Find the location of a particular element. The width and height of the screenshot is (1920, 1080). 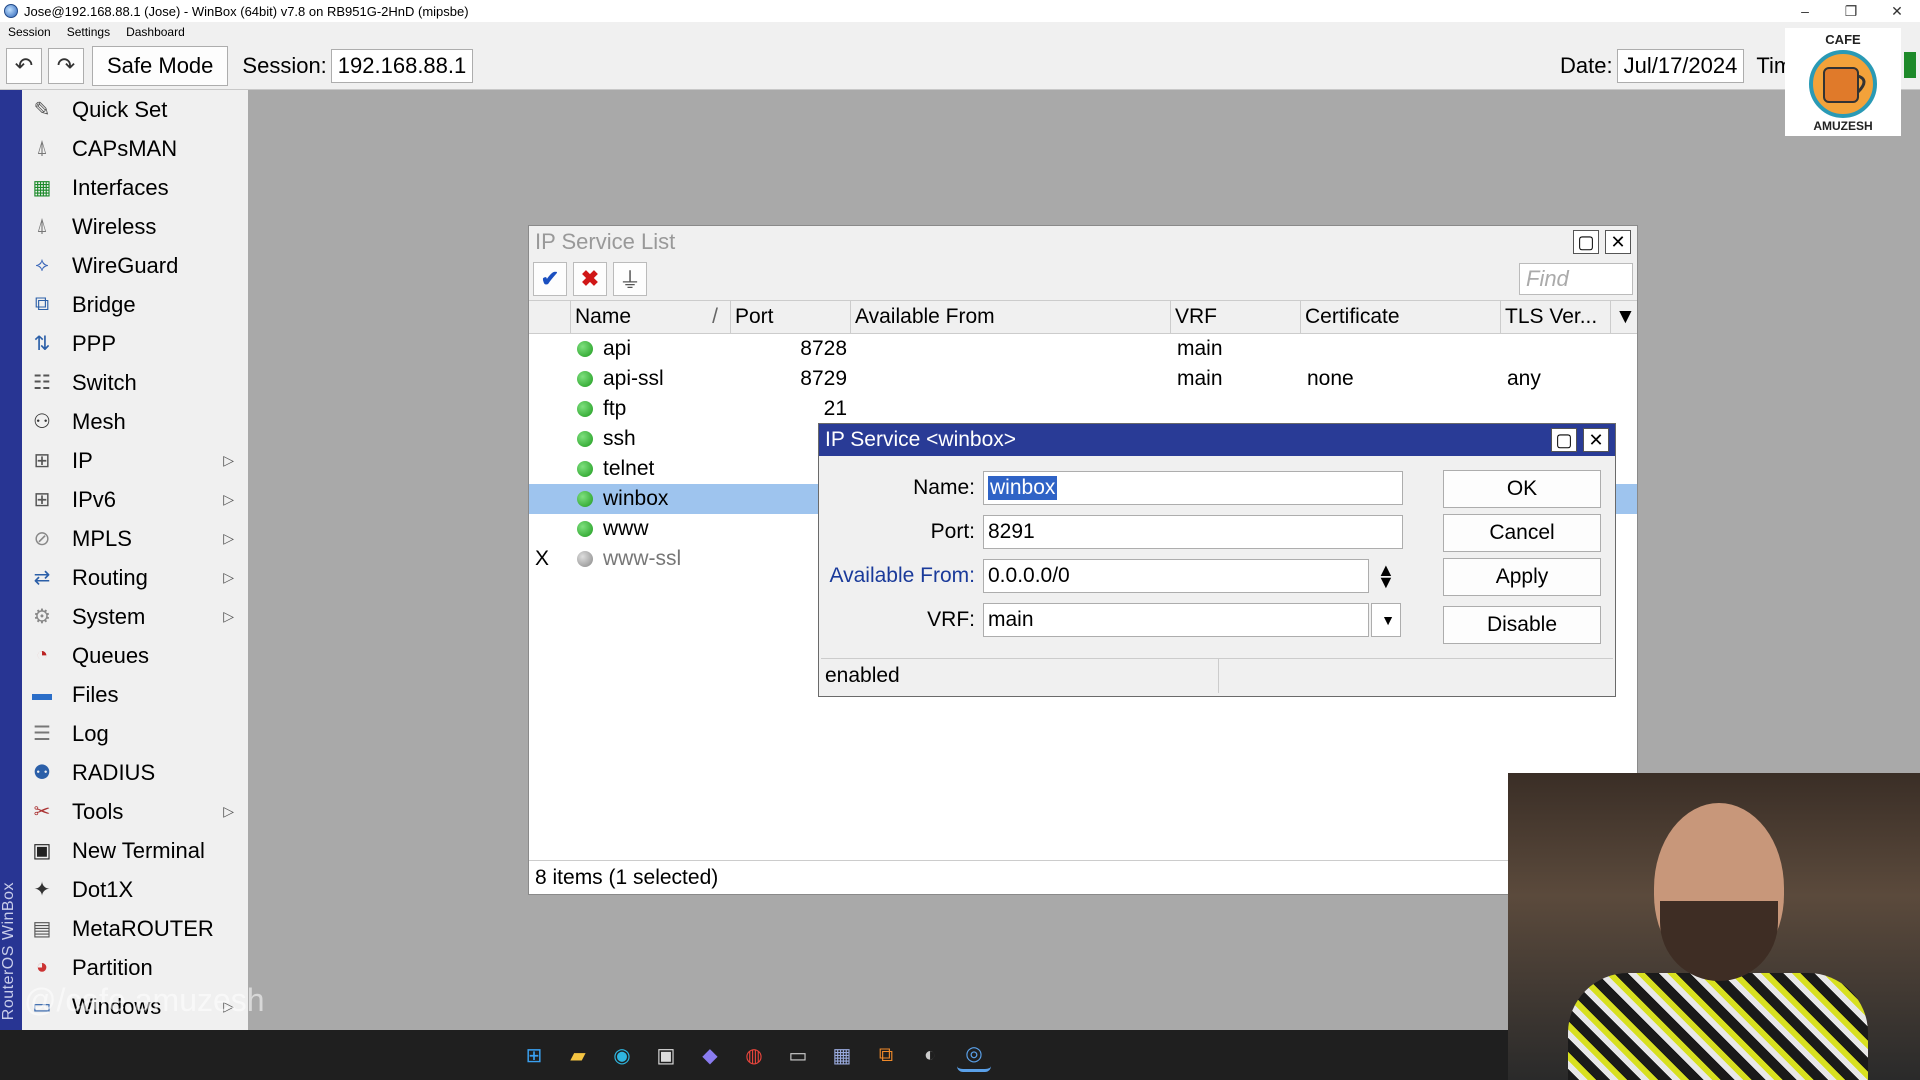

sidebar-item-log: ☰ Log is located at coordinates (135, 733).